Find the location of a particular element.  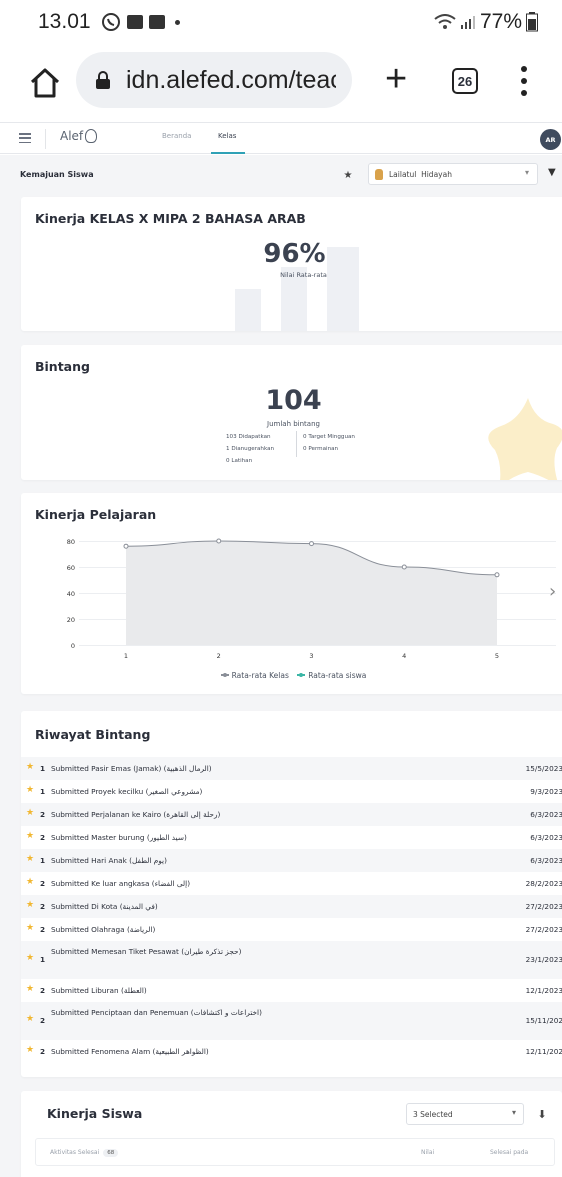

col-activity: Aktivitas Selesai 68 is located at coordinates (84, 1153).